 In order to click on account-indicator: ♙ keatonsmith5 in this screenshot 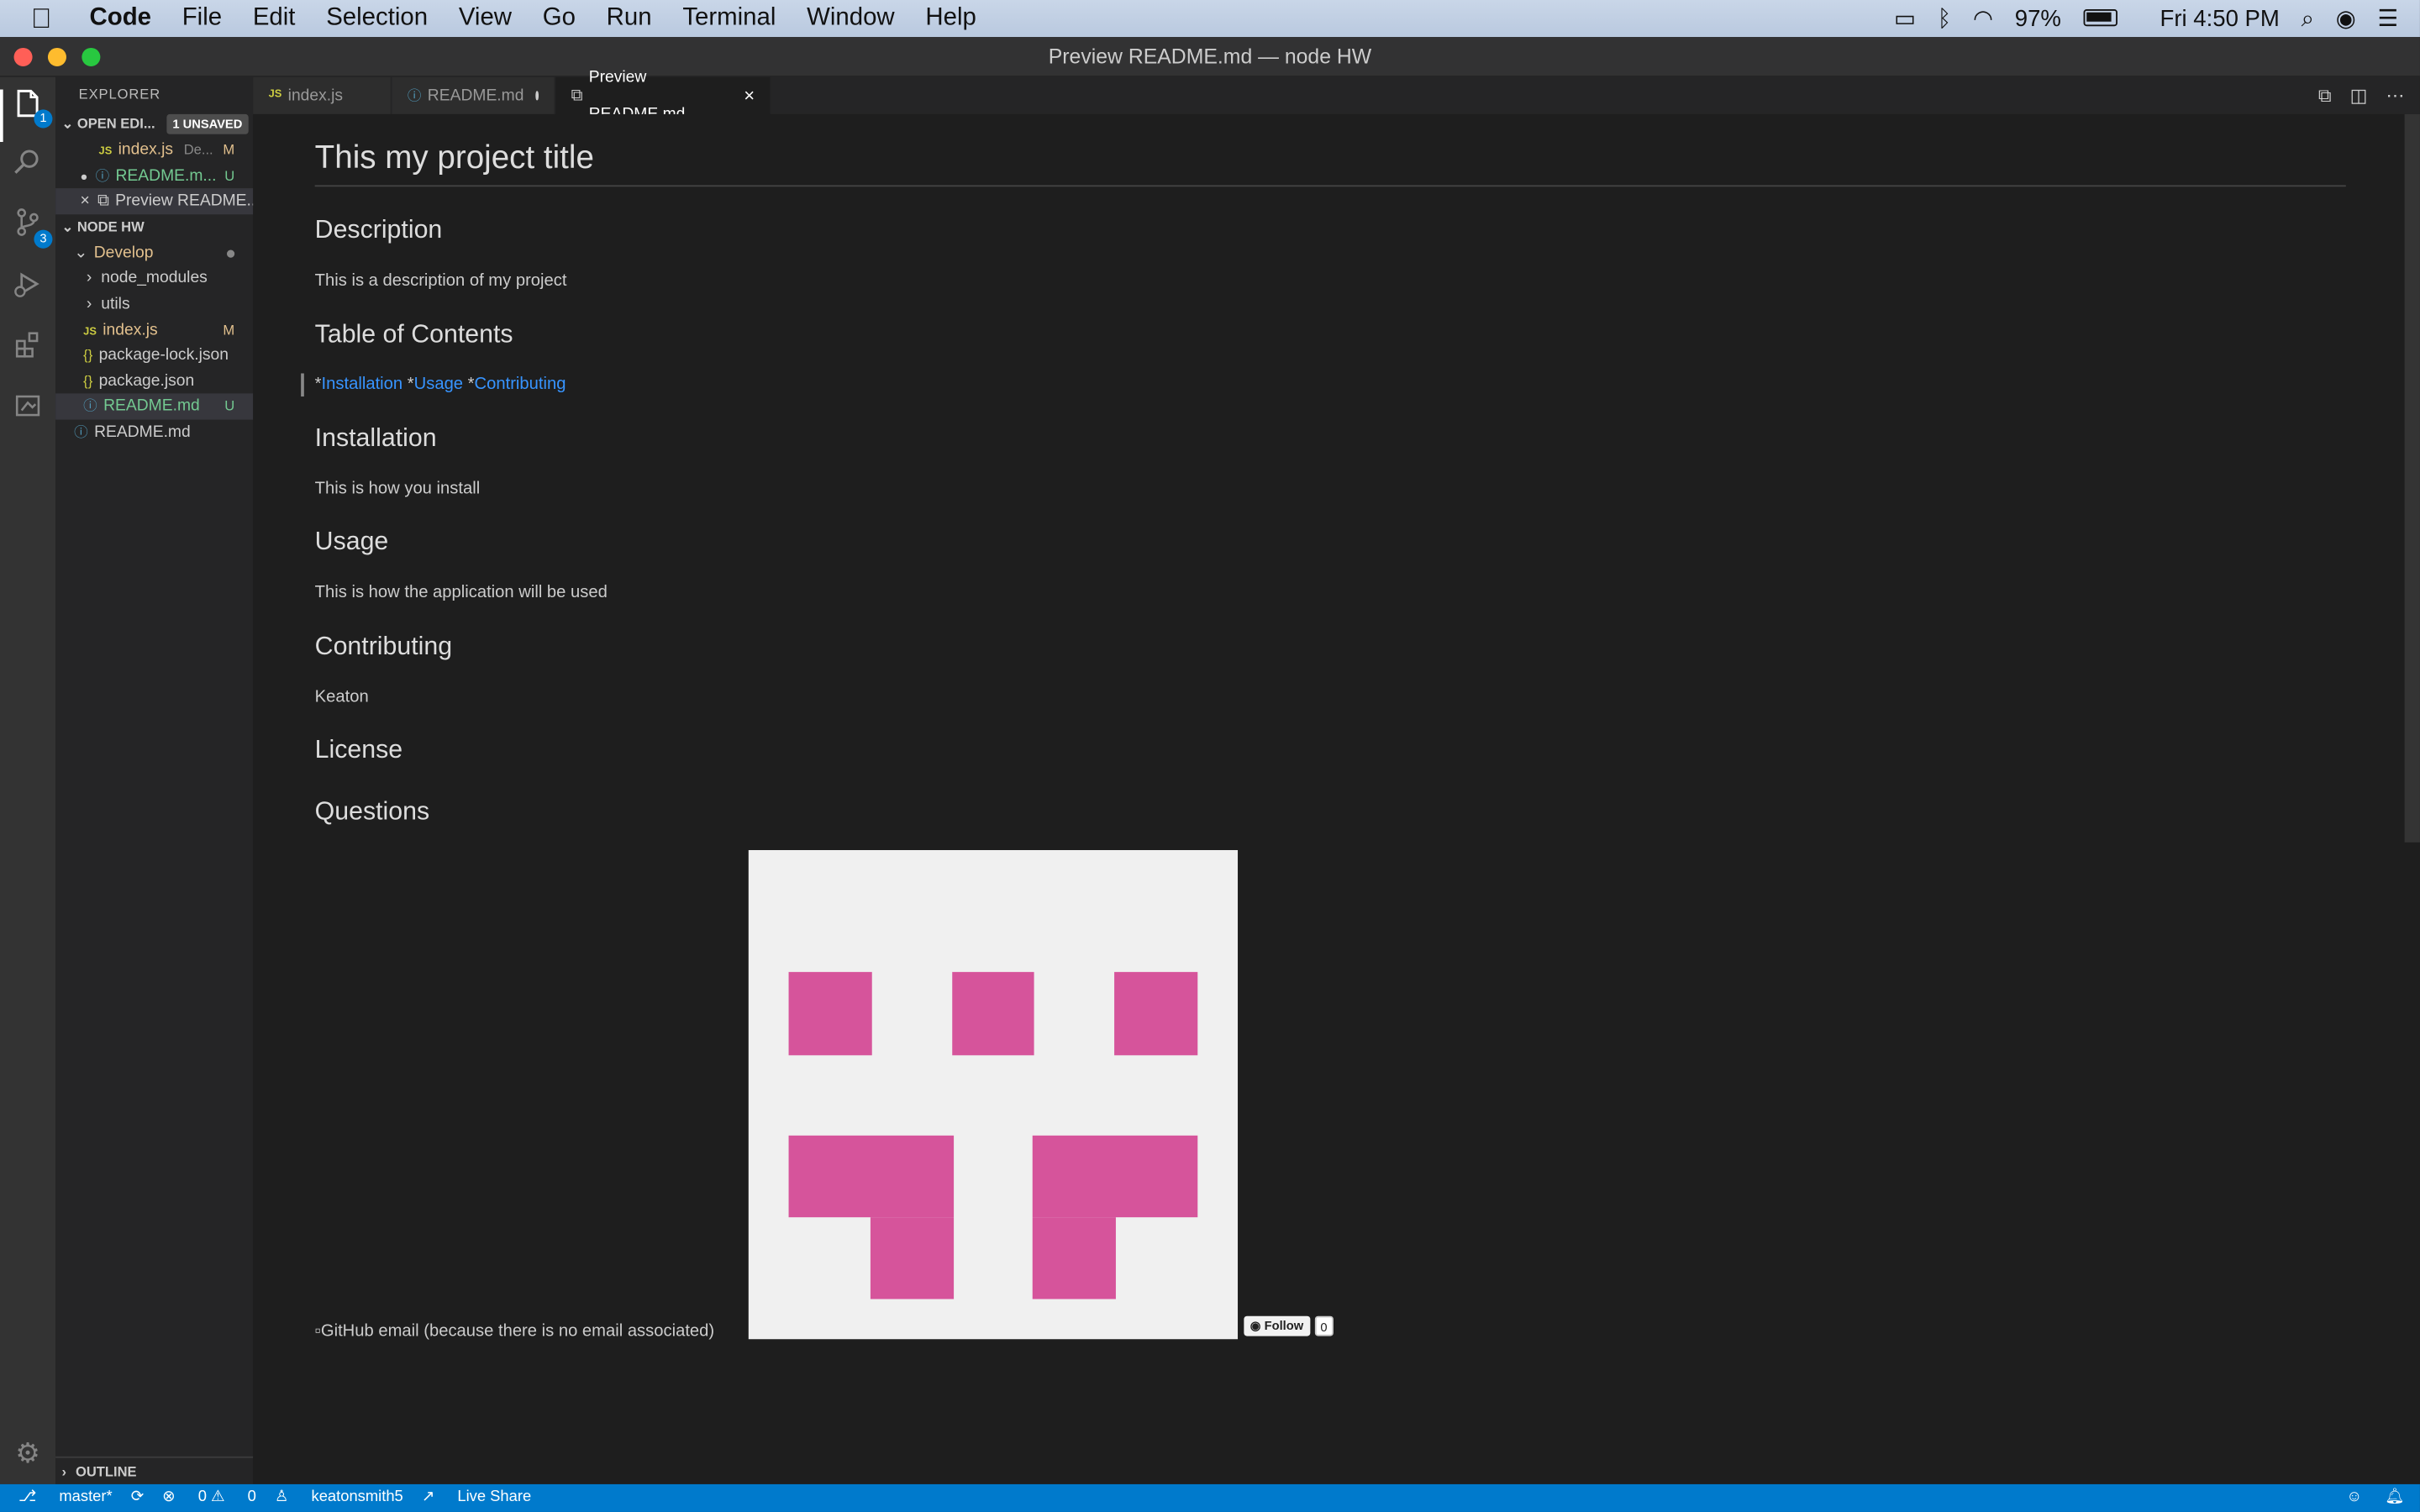, I will do `click(339, 1498)`.